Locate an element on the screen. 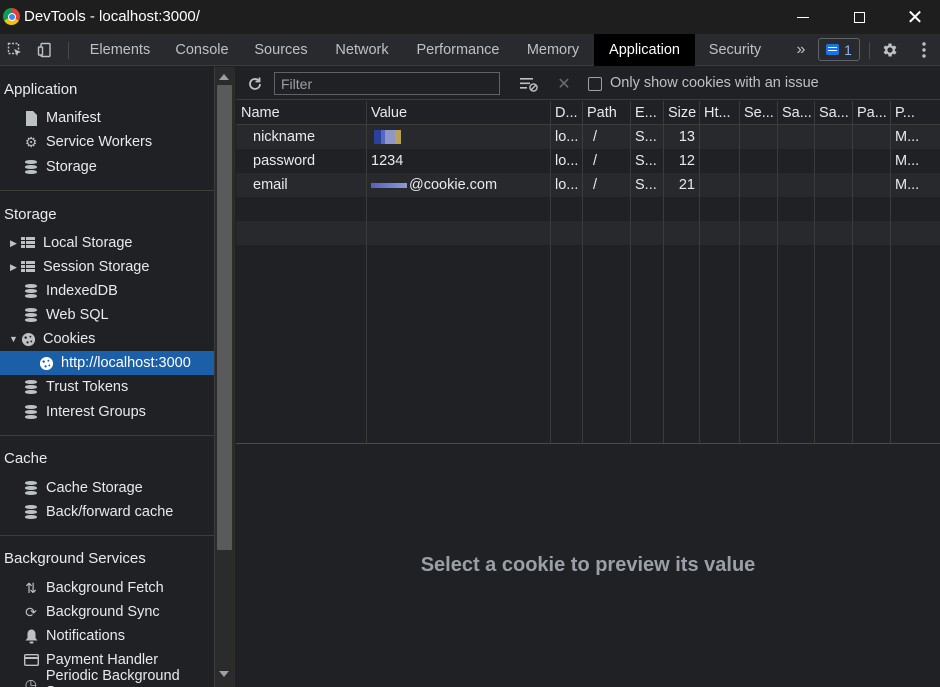 This screenshot has height=687, width=940. chevron-down-icon: ▼ is located at coordinates (13, 339).